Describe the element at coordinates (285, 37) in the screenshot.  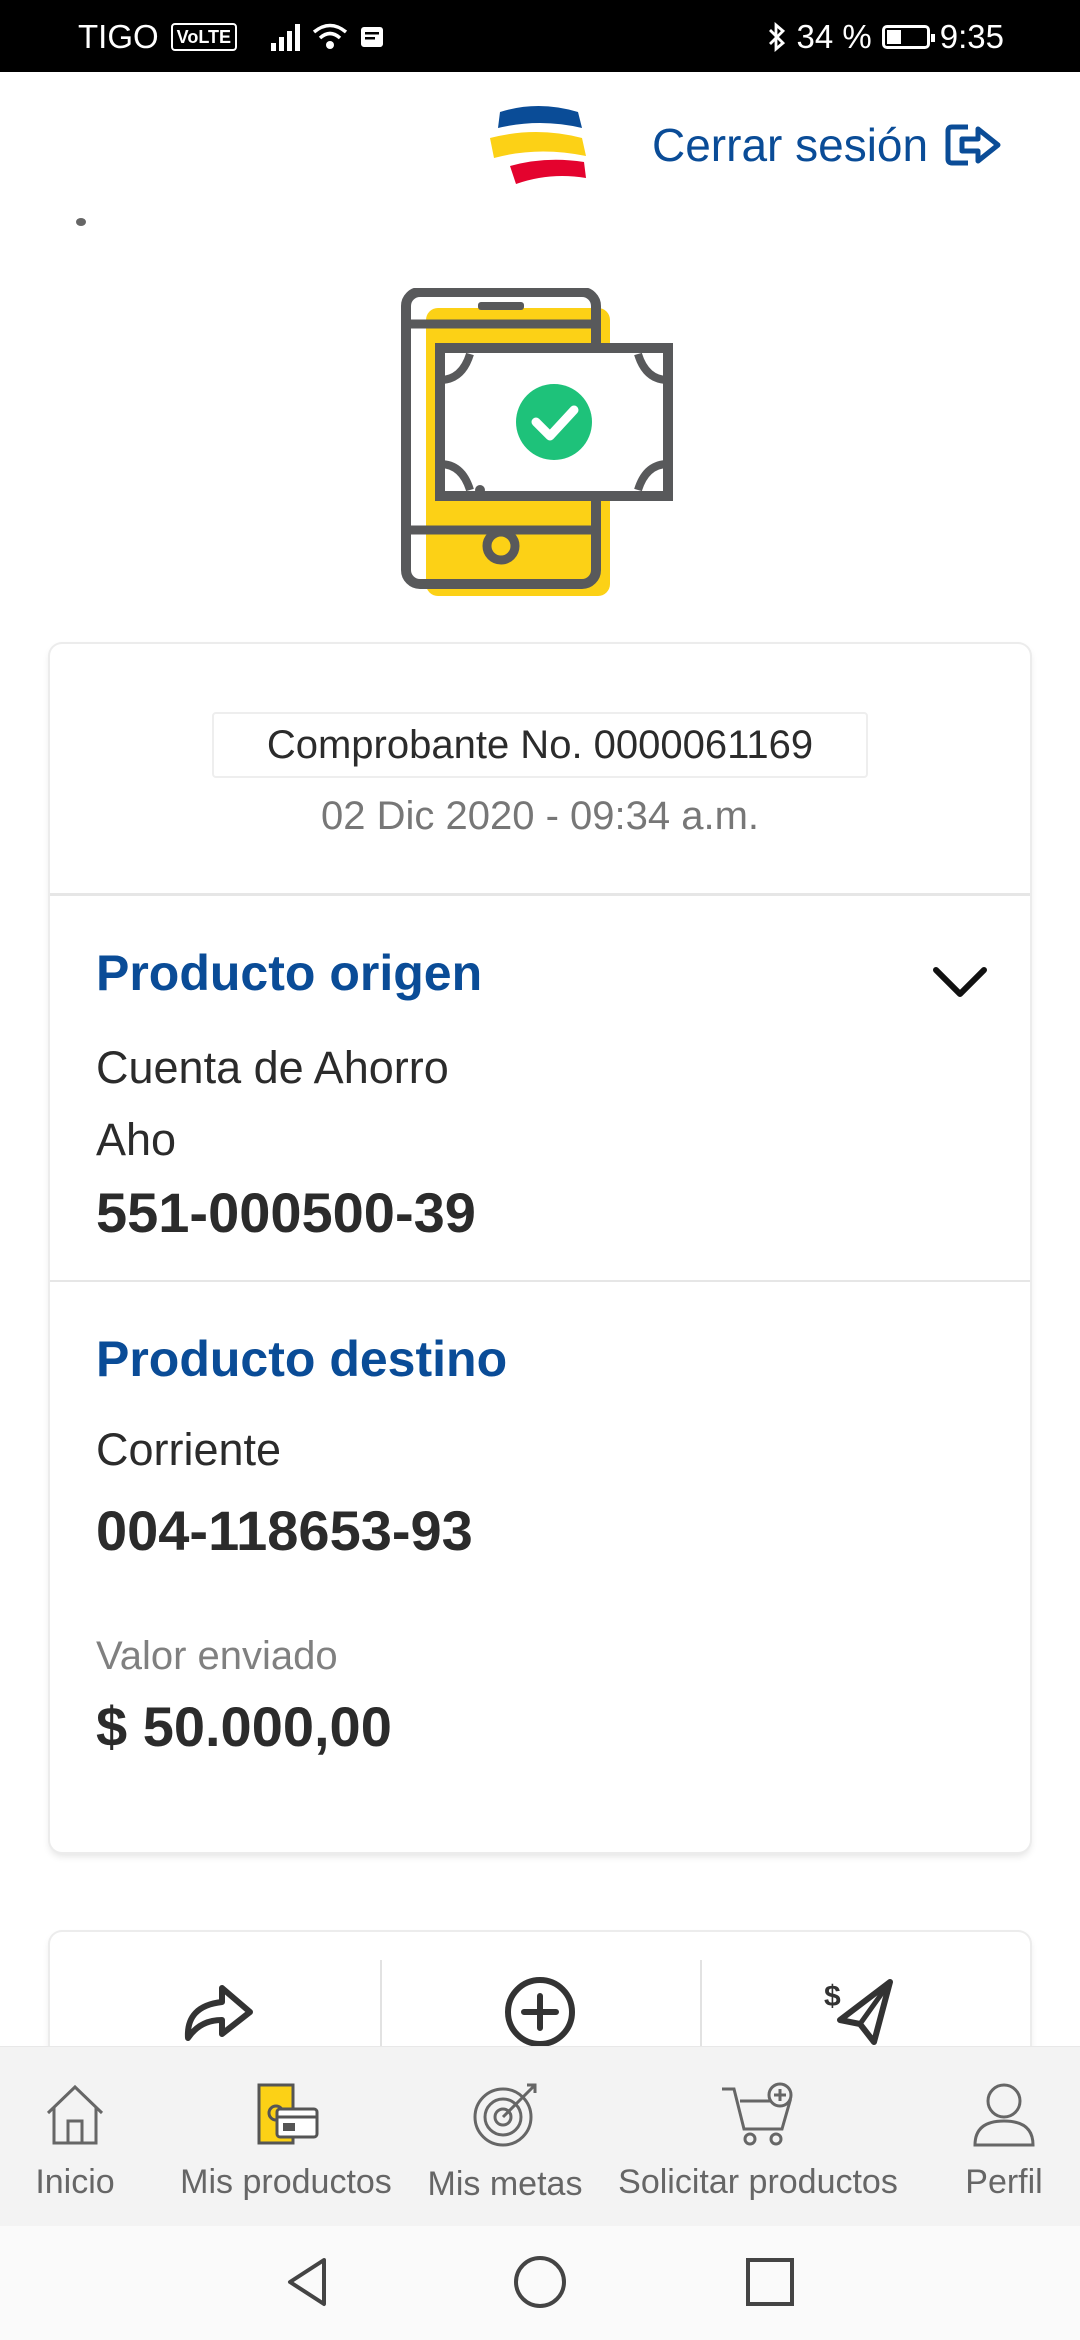
I see `signal-icon` at that location.